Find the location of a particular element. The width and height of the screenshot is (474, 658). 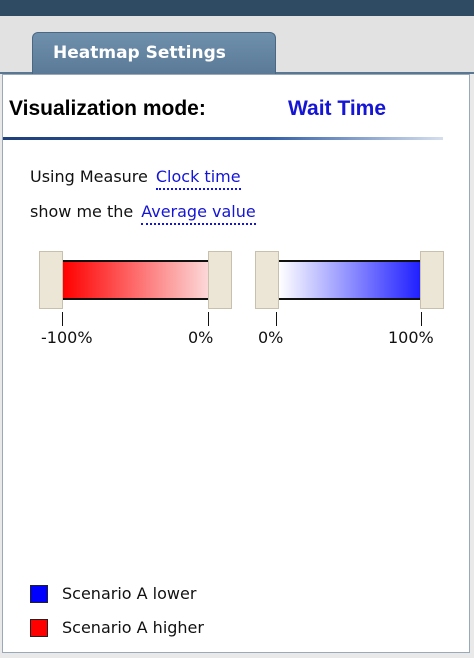

measure-row: Using Measure Clock time is located at coordinates (135, 178).